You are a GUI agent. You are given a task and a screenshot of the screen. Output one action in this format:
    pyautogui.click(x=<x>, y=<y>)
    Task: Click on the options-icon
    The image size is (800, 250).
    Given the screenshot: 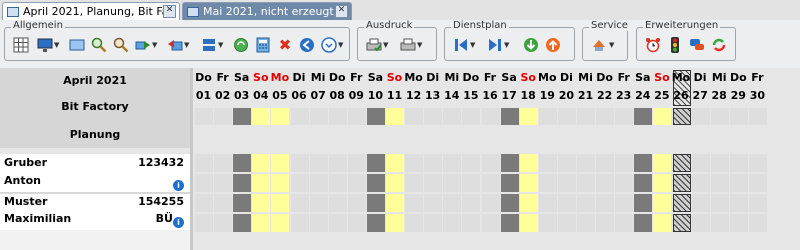 What is the action you would take?
    pyautogui.click(x=329, y=45)
    